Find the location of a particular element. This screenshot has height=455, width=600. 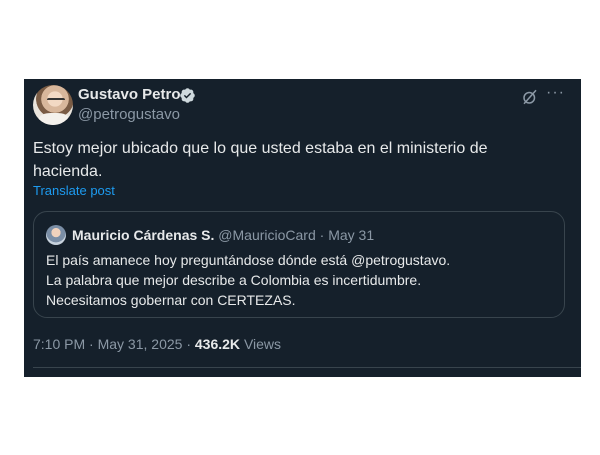

views-count: 436.2K is located at coordinates (217, 344).